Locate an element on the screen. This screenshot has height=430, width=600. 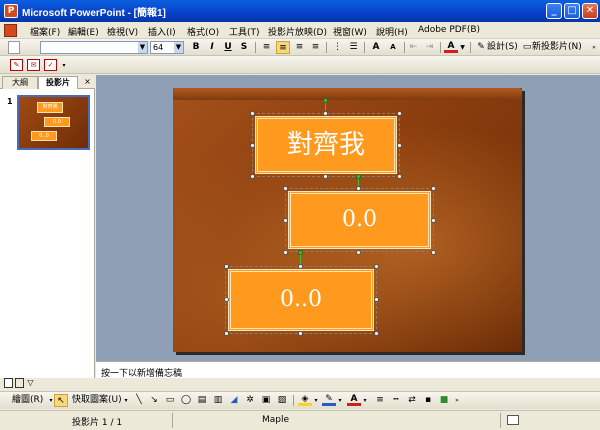
oval-tool-icon: ◯ is located at coordinates (186, 400).